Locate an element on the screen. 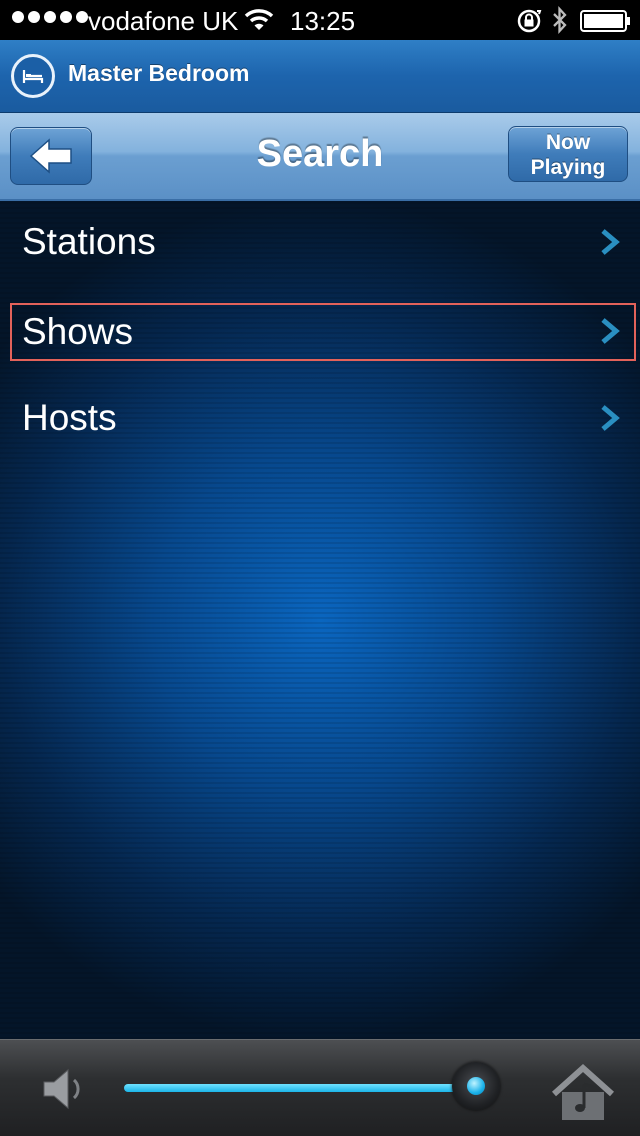 This screenshot has height=1136, width=640. now-playing-label-line1: Now is located at coordinates (568, 142).